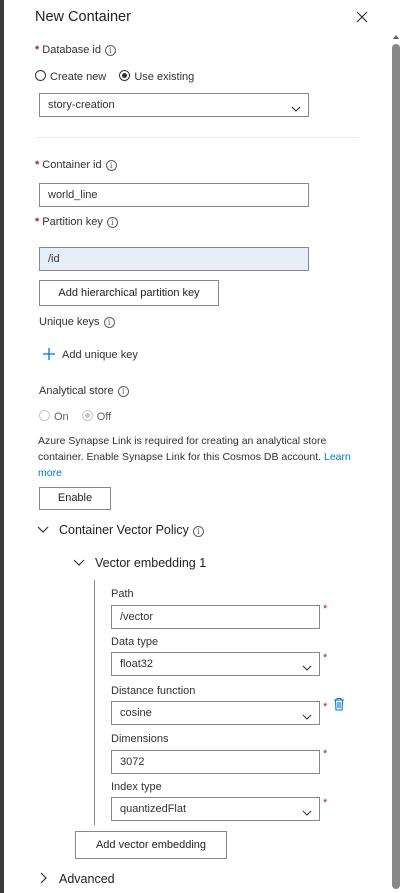  Describe the element at coordinates (215, 713) in the screenshot. I see `distance-function-select: cosine` at that location.